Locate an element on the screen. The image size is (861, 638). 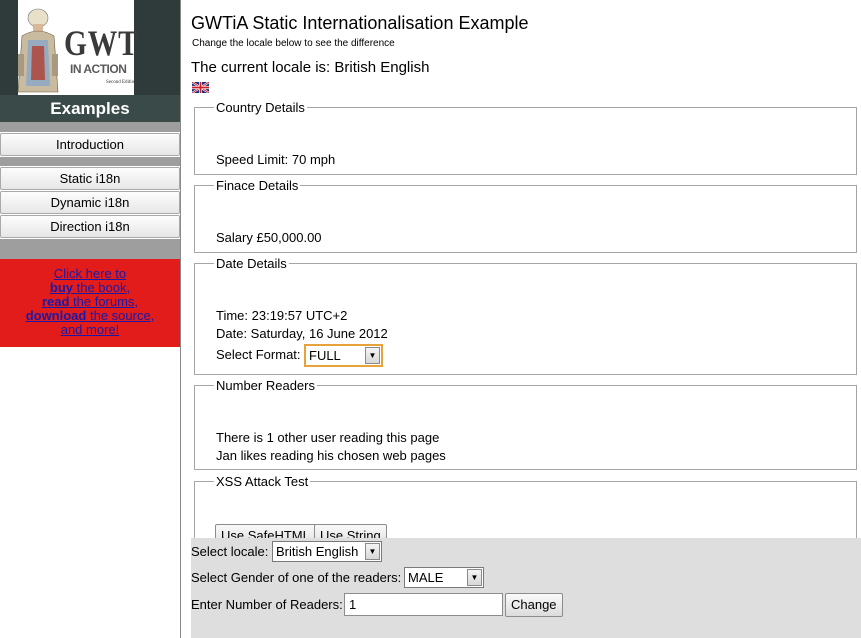
promo-buy: buy is located at coordinates (61, 287).